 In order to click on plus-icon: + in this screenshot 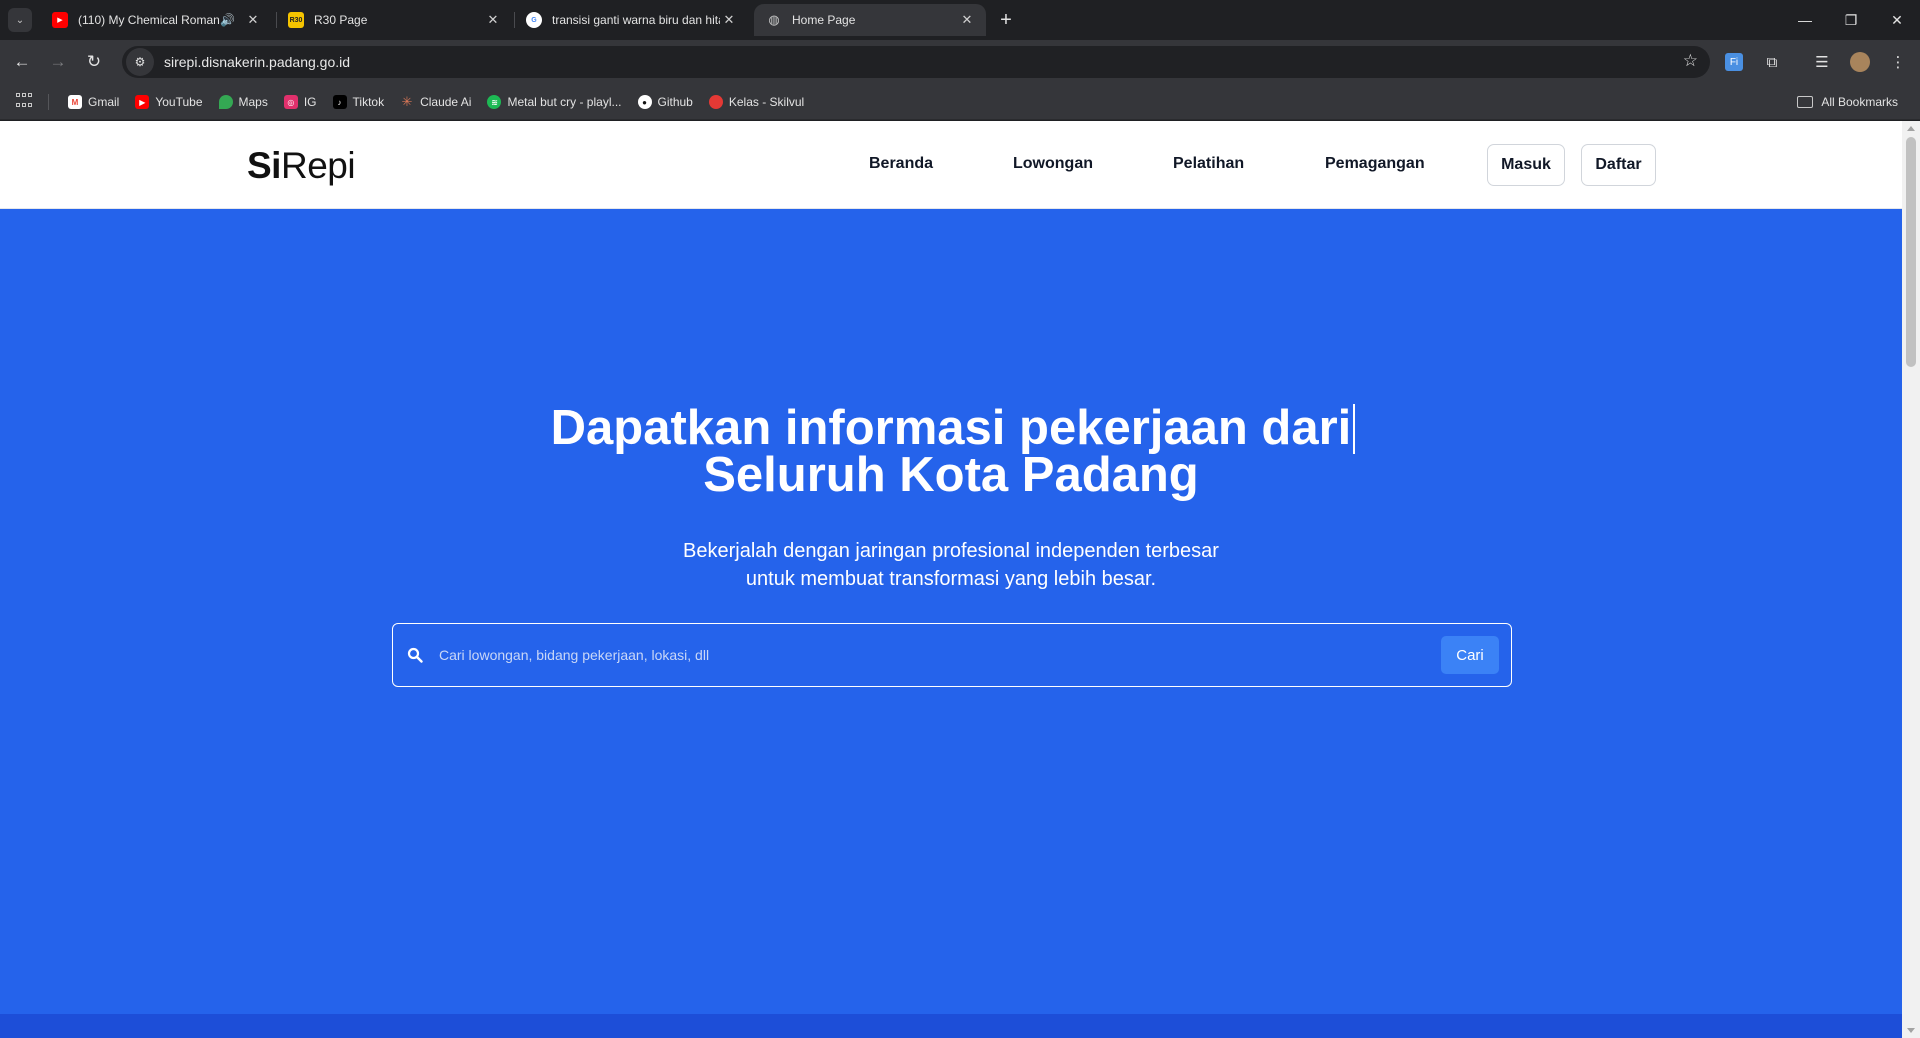, I will do `click(1006, 19)`.